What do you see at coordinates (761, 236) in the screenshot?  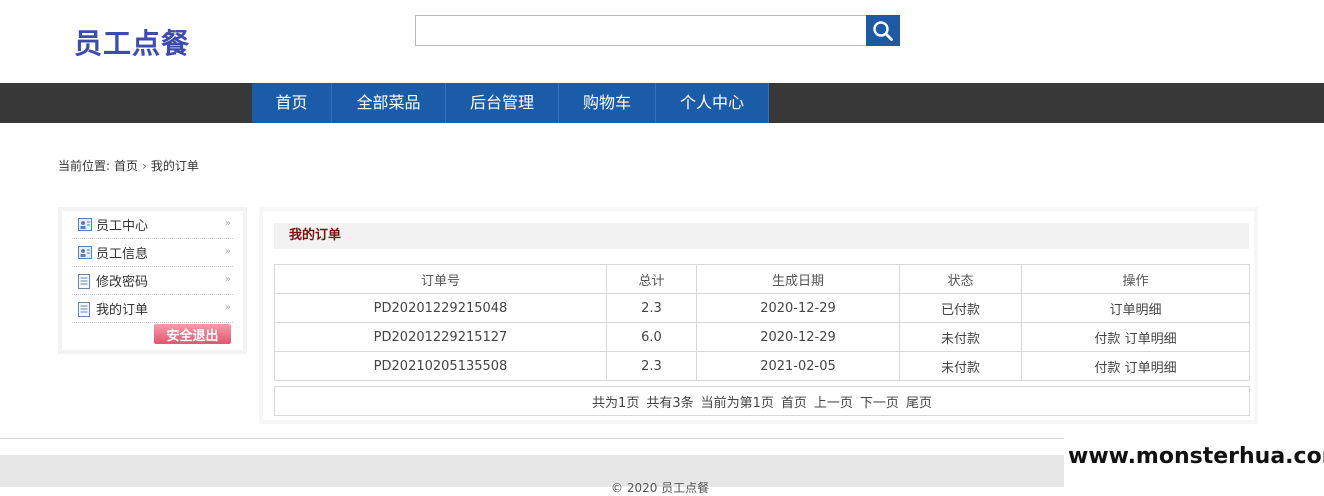 I see `panel-title: 我的订单` at bounding box center [761, 236].